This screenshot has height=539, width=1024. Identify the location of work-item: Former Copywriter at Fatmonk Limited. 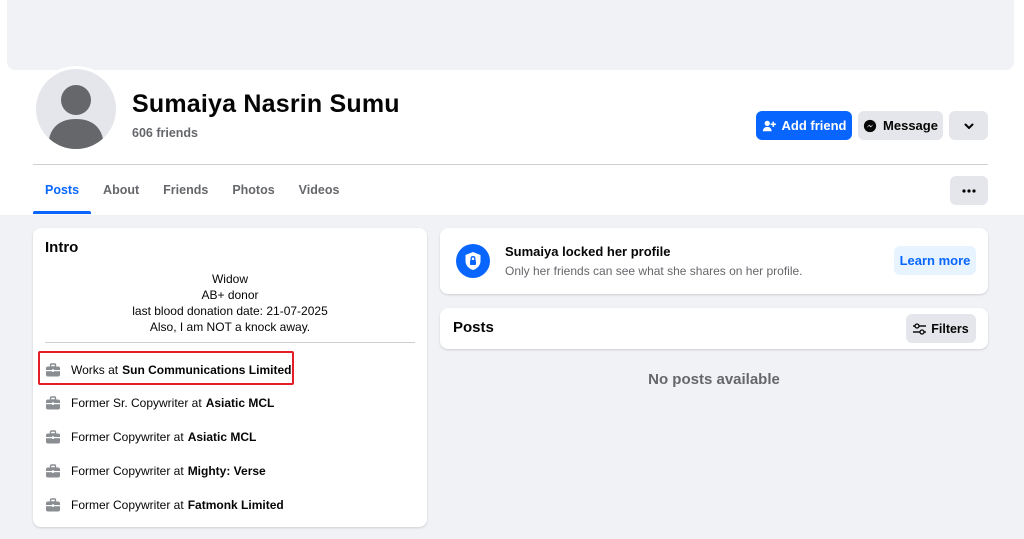
(164, 505).